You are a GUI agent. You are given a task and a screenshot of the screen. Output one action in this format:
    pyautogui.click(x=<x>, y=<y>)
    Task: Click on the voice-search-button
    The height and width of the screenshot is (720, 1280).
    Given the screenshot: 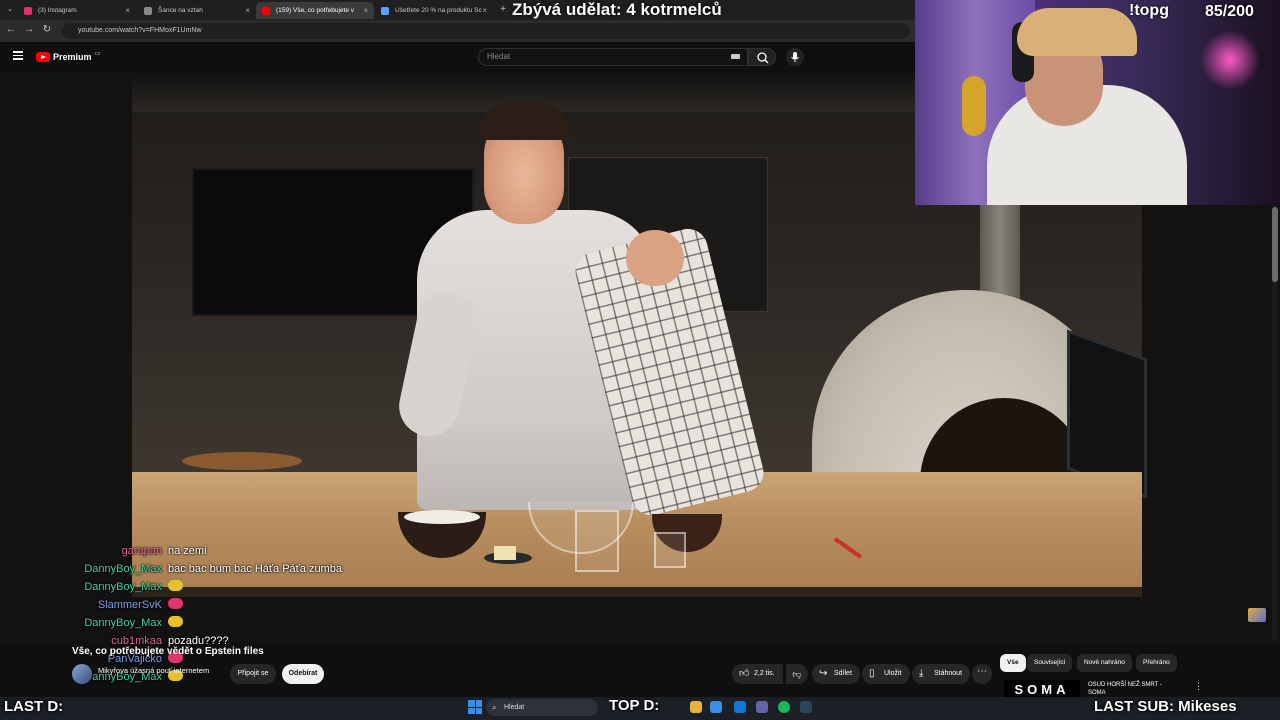 What is the action you would take?
    pyautogui.click(x=795, y=57)
    